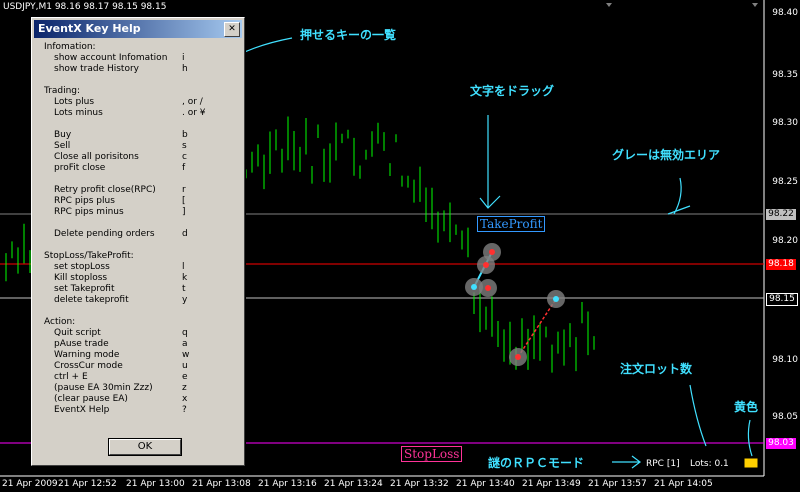 The image size is (800, 492). What do you see at coordinates (85, 7) in the screenshot?
I see `symbol-info: USDJPY,M1 98.16 98.17 98.15 98.15` at bounding box center [85, 7].